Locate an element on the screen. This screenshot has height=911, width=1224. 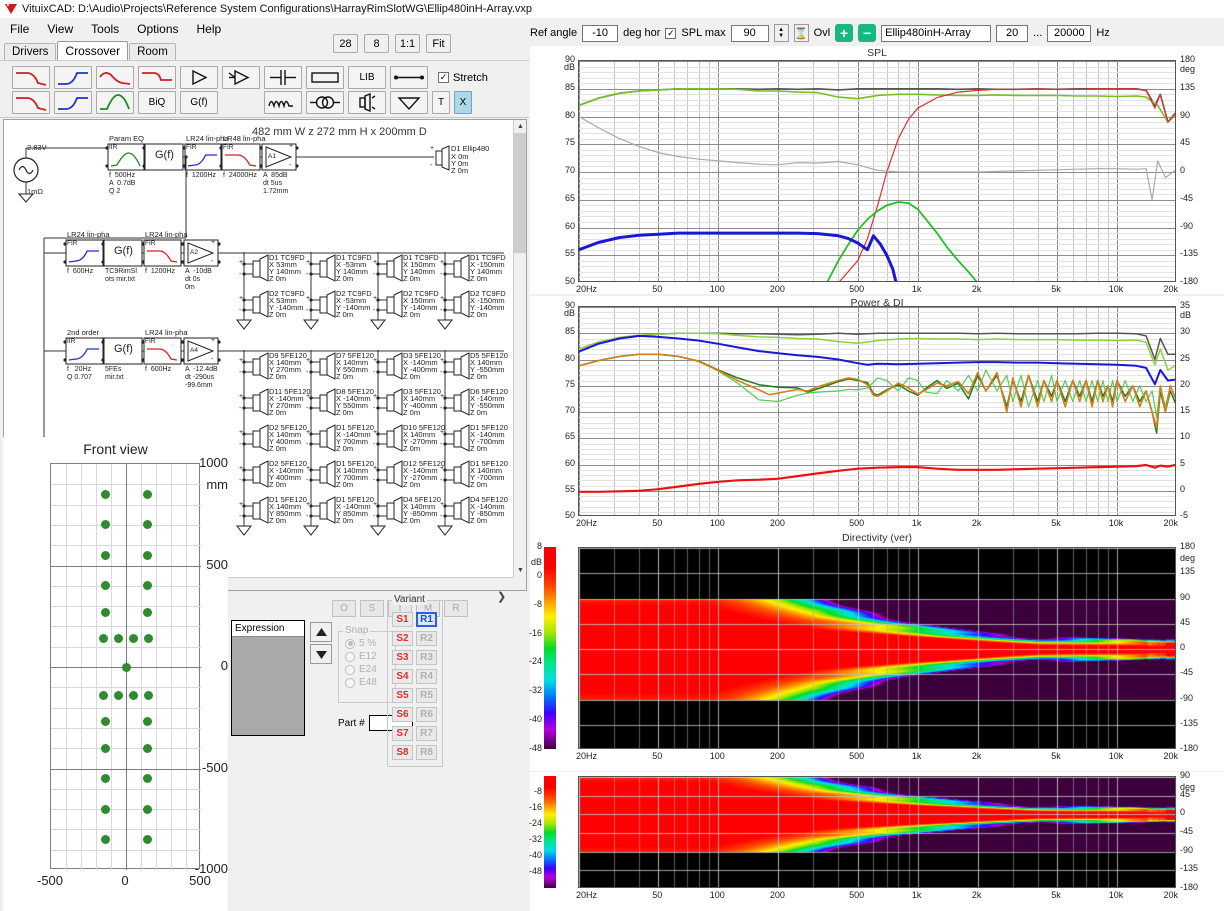
transfer-function-icon: G(f) is located at coordinates (199, 102).